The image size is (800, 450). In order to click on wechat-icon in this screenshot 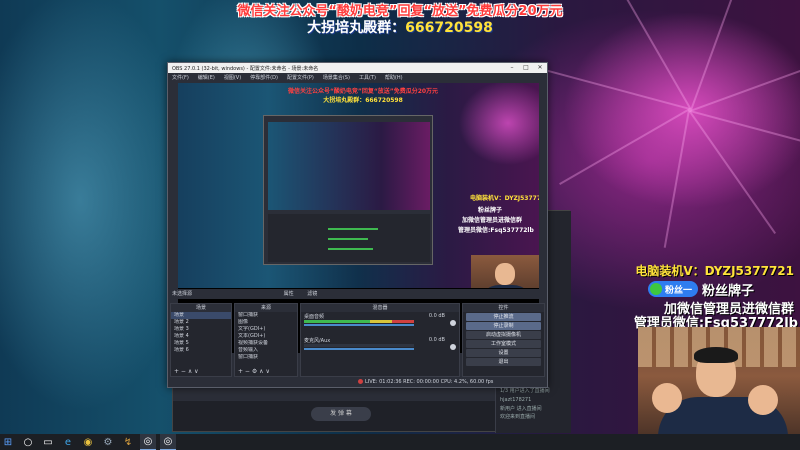, I will do `click(656, 289)`.